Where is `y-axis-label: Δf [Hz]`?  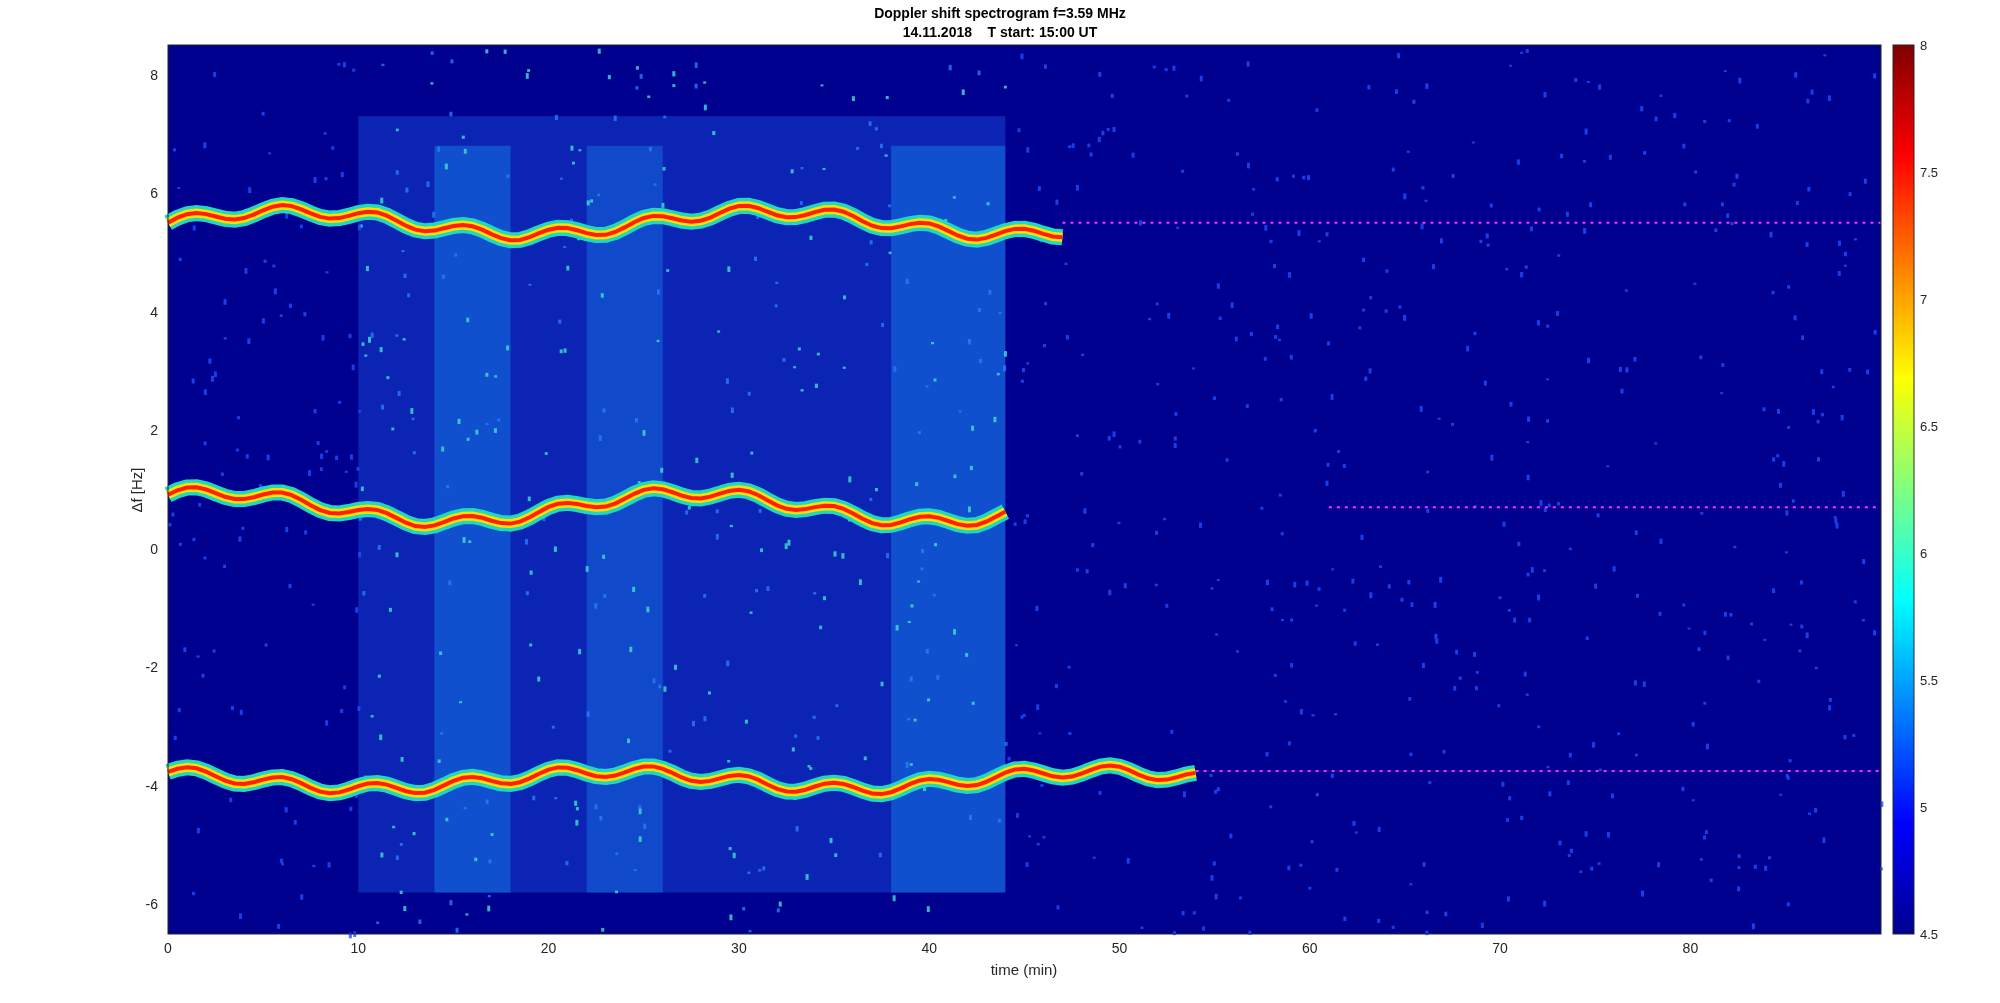 y-axis-label: Δf [Hz] is located at coordinates (136, 490).